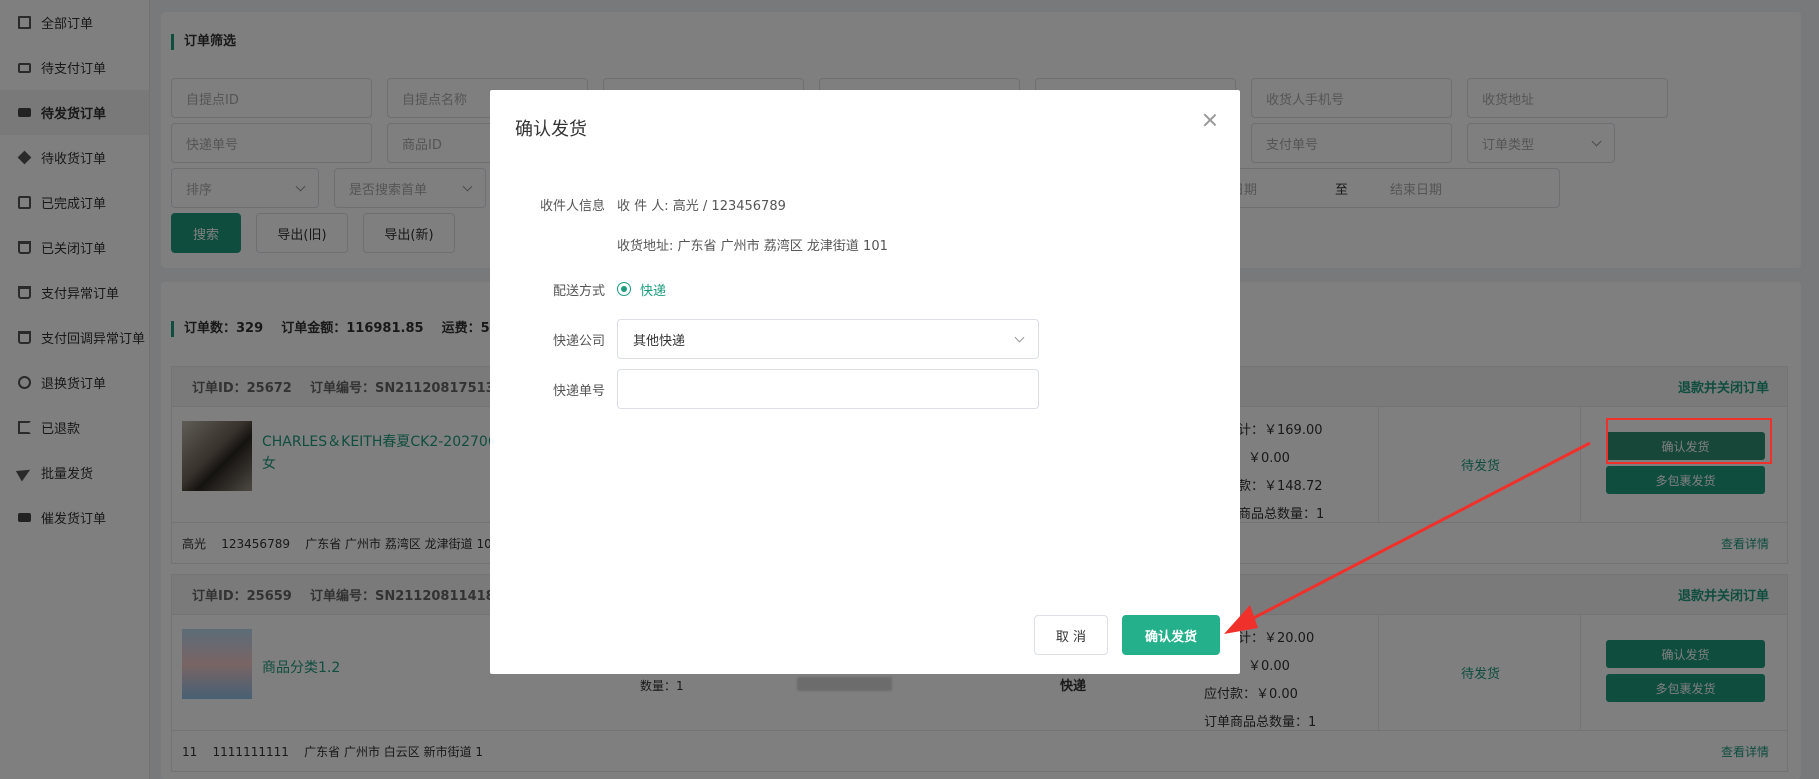 The image size is (1819, 779). I want to click on tracking-number-input, so click(828, 389).